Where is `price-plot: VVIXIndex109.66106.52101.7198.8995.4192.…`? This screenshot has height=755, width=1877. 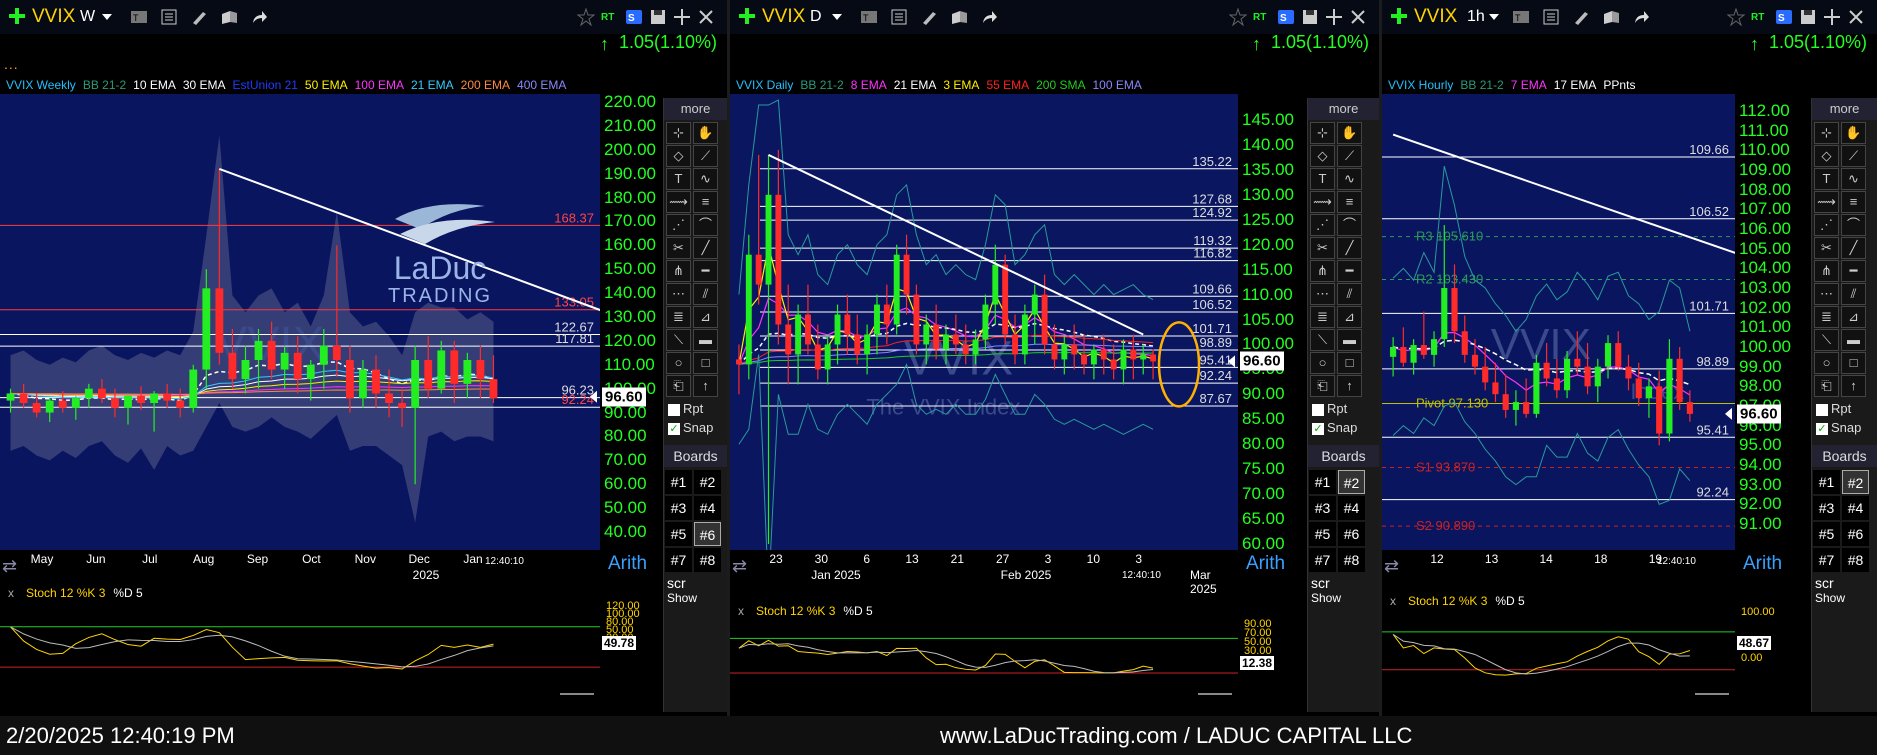 price-plot: VVIXIndex109.66106.52101.7198.8995.4192.… is located at coordinates (1558, 322).